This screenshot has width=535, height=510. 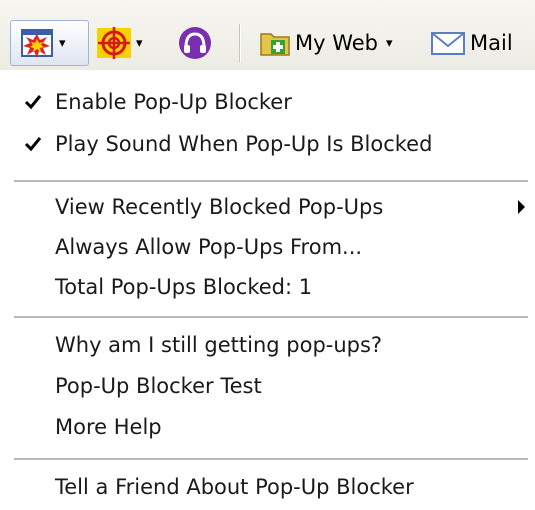 I want to click on menu-item-blocker-test: Pop-Up Blocker Test, so click(x=267, y=386).